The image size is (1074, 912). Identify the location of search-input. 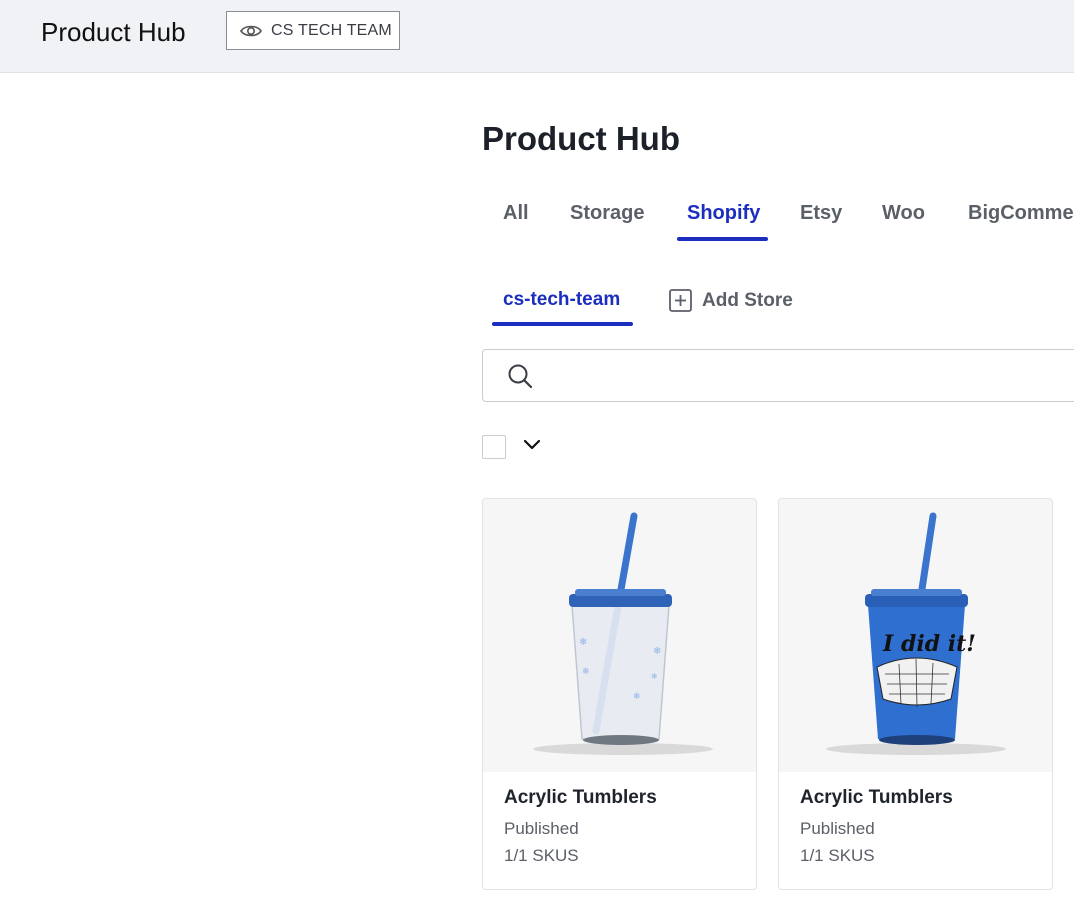
(778, 375).